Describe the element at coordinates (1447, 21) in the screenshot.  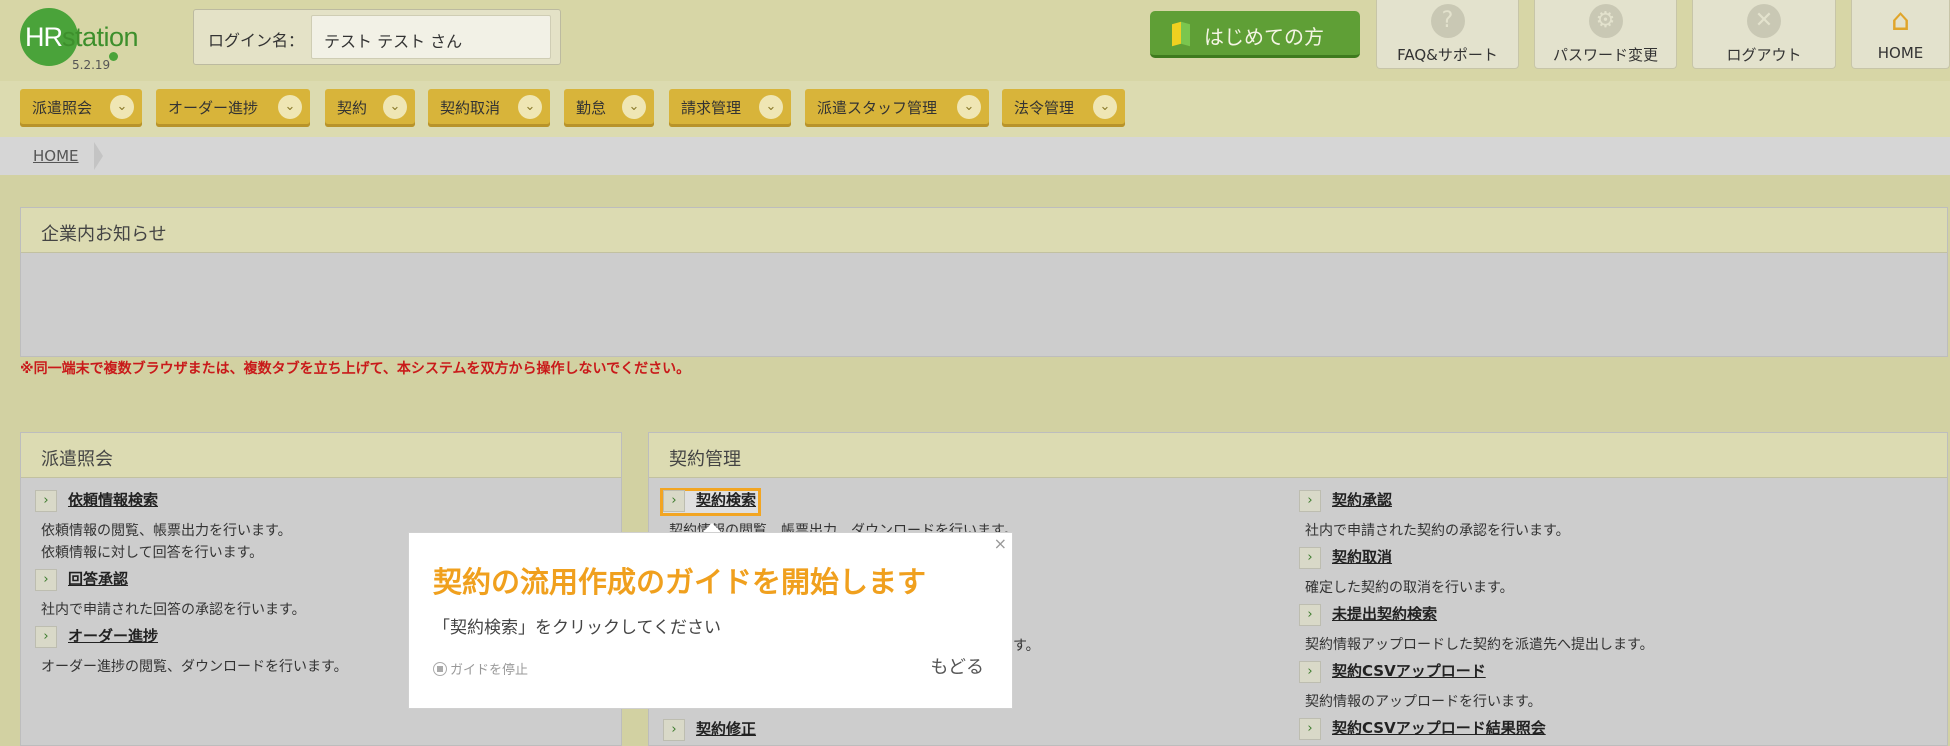
I see `question-icon: ?` at that location.